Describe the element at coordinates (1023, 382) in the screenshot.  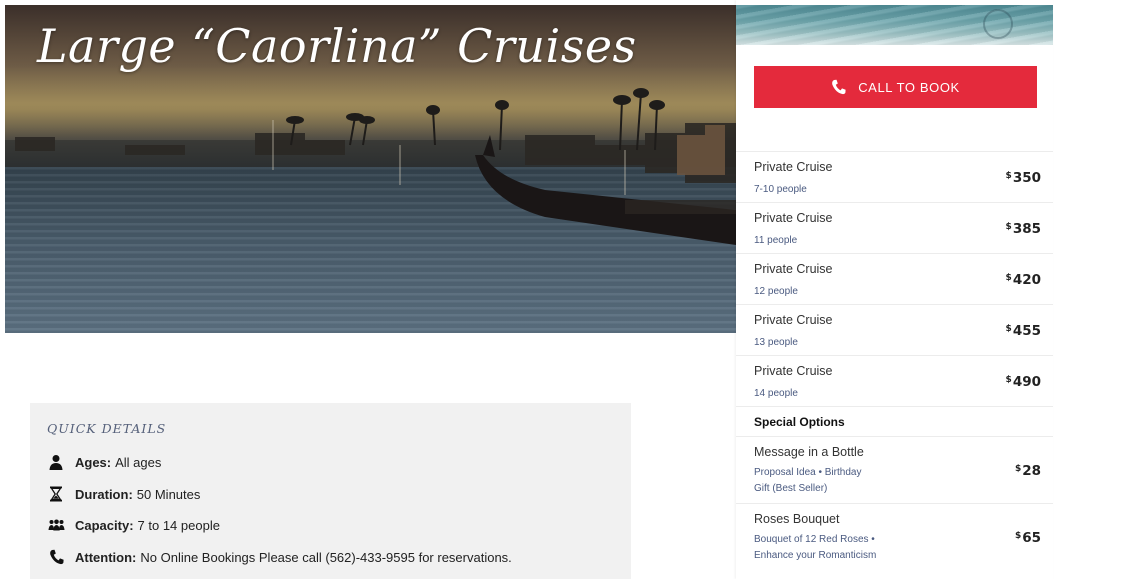
I see `price-value: $490` at that location.